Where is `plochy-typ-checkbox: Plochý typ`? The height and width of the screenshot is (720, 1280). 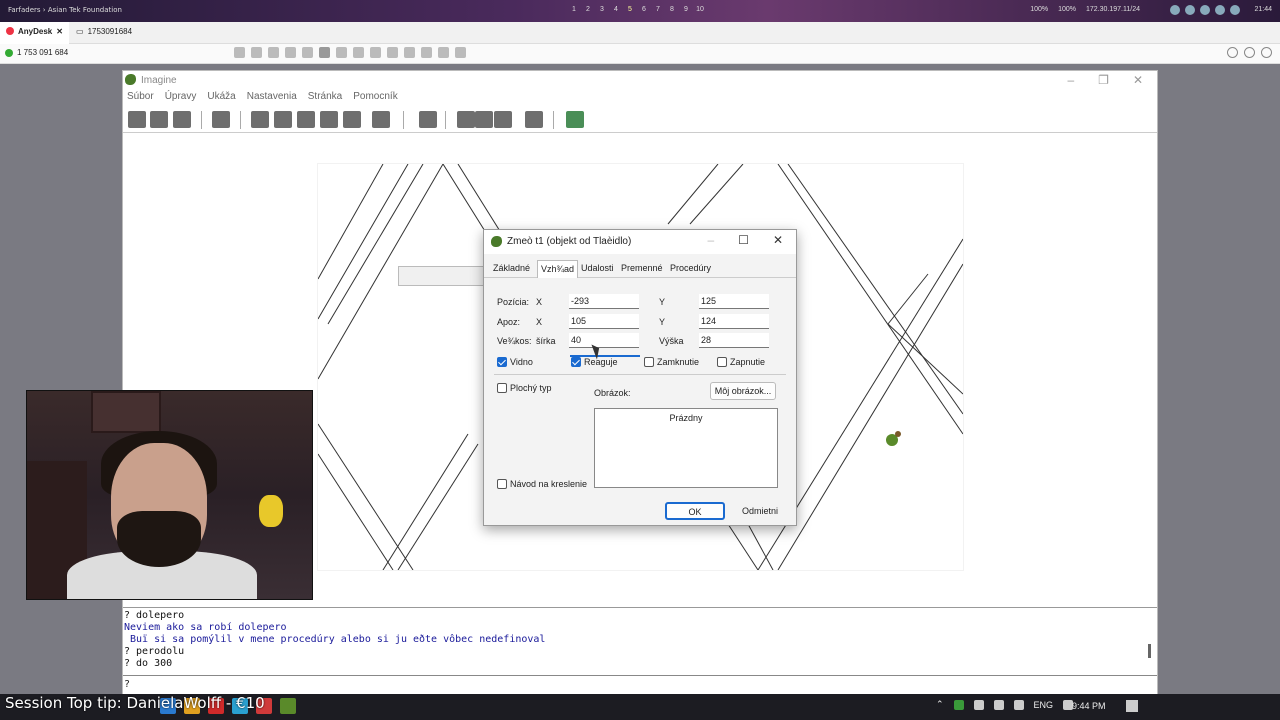
plochy-typ-checkbox: Plochý typ is located at coordinates (524, 388).